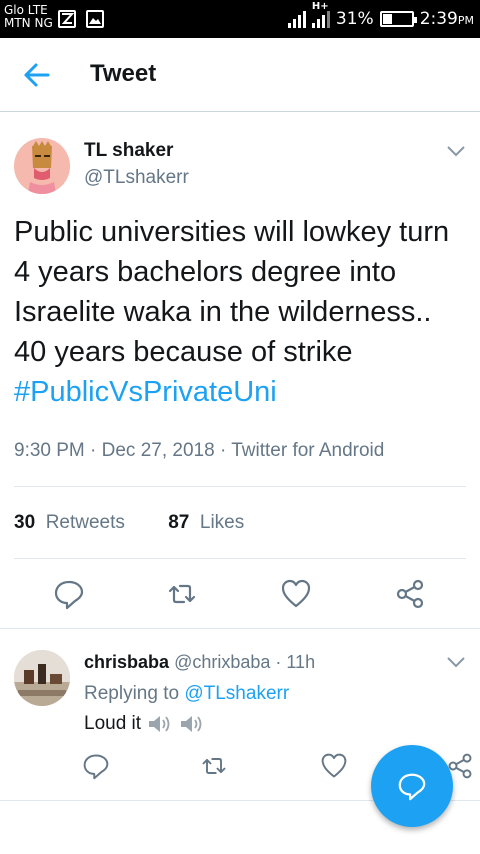 This screenshot has height=854, width=480. I want to click on likes-label: Likes, so click(222, 522).